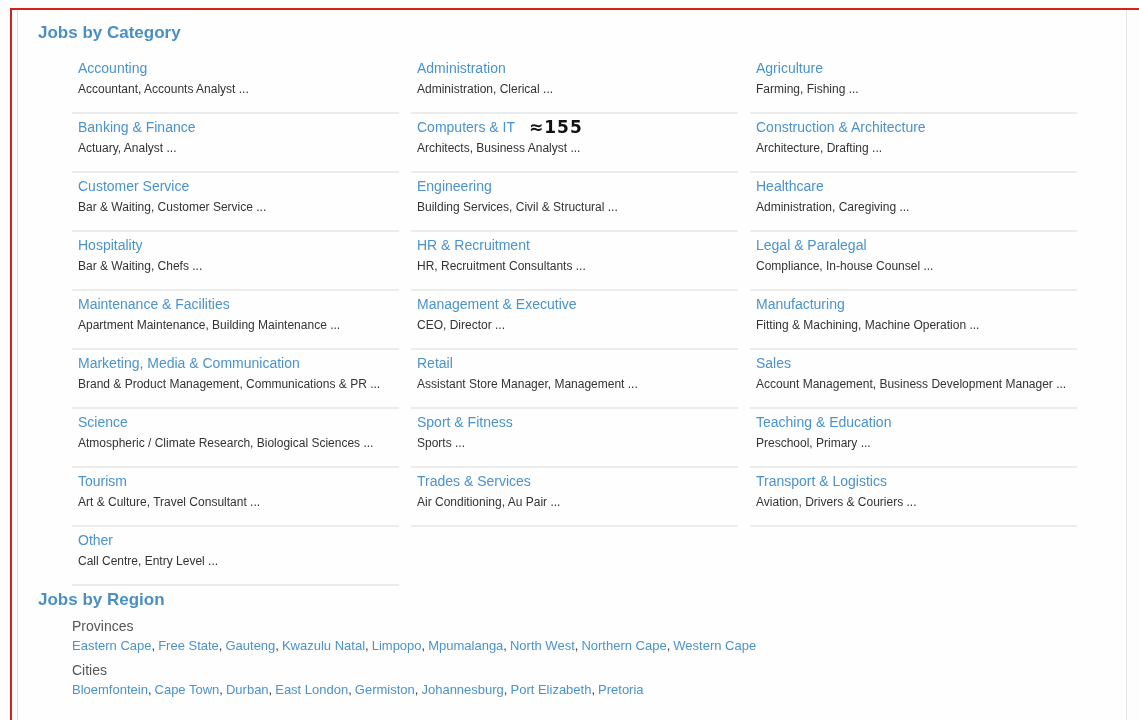 The width and height of the screenshot is (1139, 720). What do you see at coordinates (624, 645) in the screenshot?
I see `region-link: Northern Cape` at bounding box center [624, 645].